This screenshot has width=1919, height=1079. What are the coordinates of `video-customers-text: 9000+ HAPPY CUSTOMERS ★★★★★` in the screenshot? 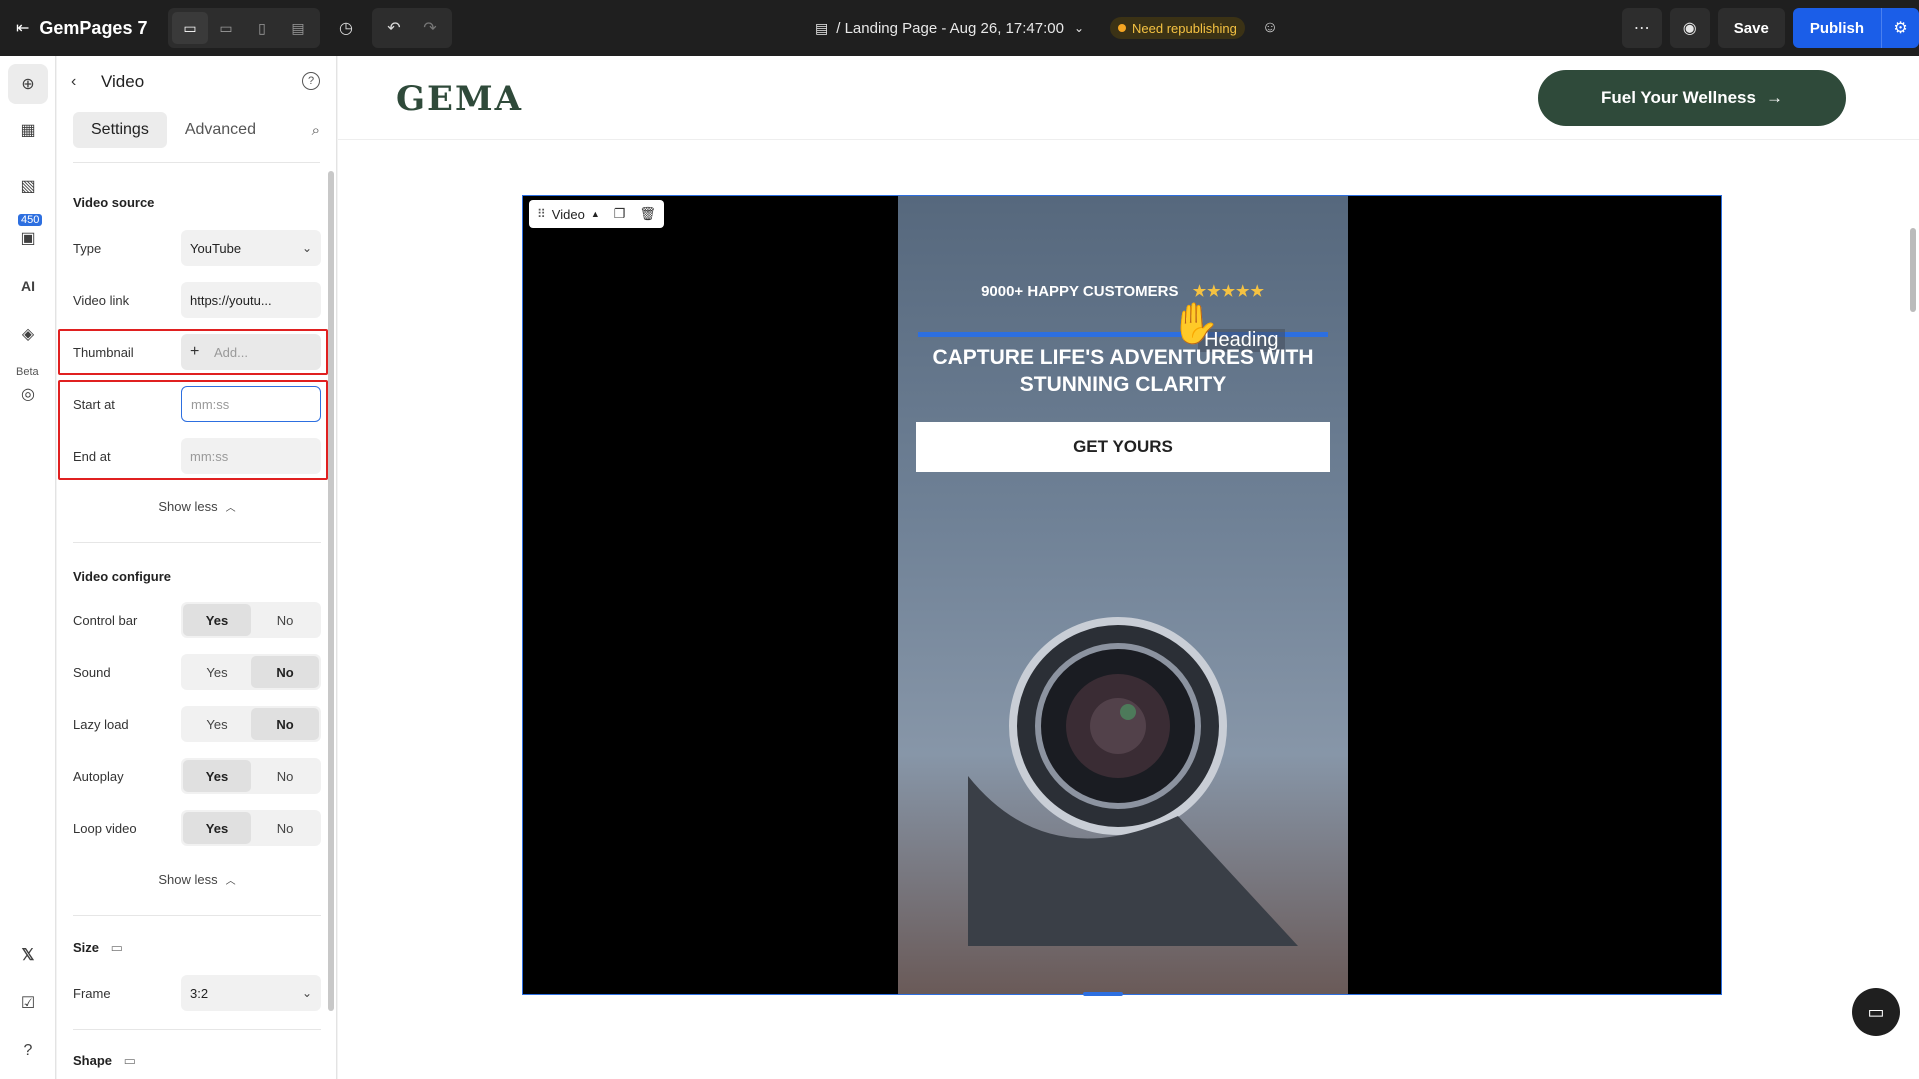 It's located at (1123, 291).